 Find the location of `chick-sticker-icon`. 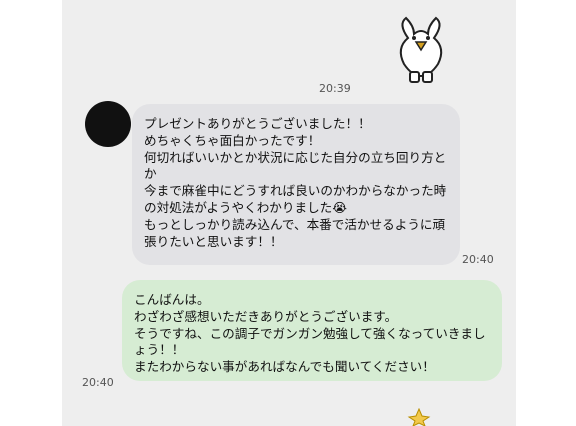

chick-sticker-icon is located at coordinates (421, 50).